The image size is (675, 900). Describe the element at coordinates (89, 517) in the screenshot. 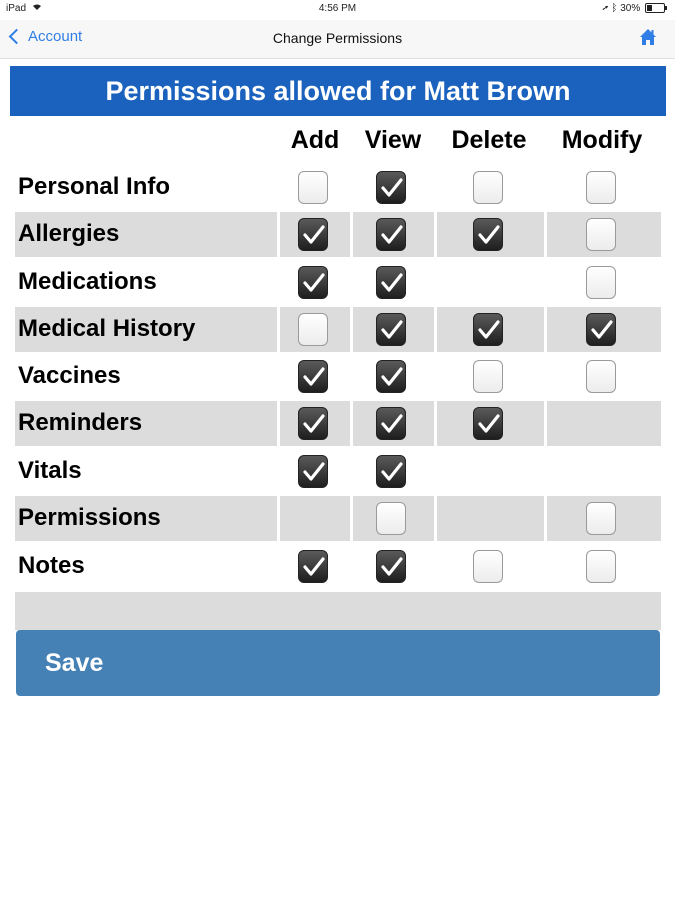

I see `row-label: Permissions` at that location.